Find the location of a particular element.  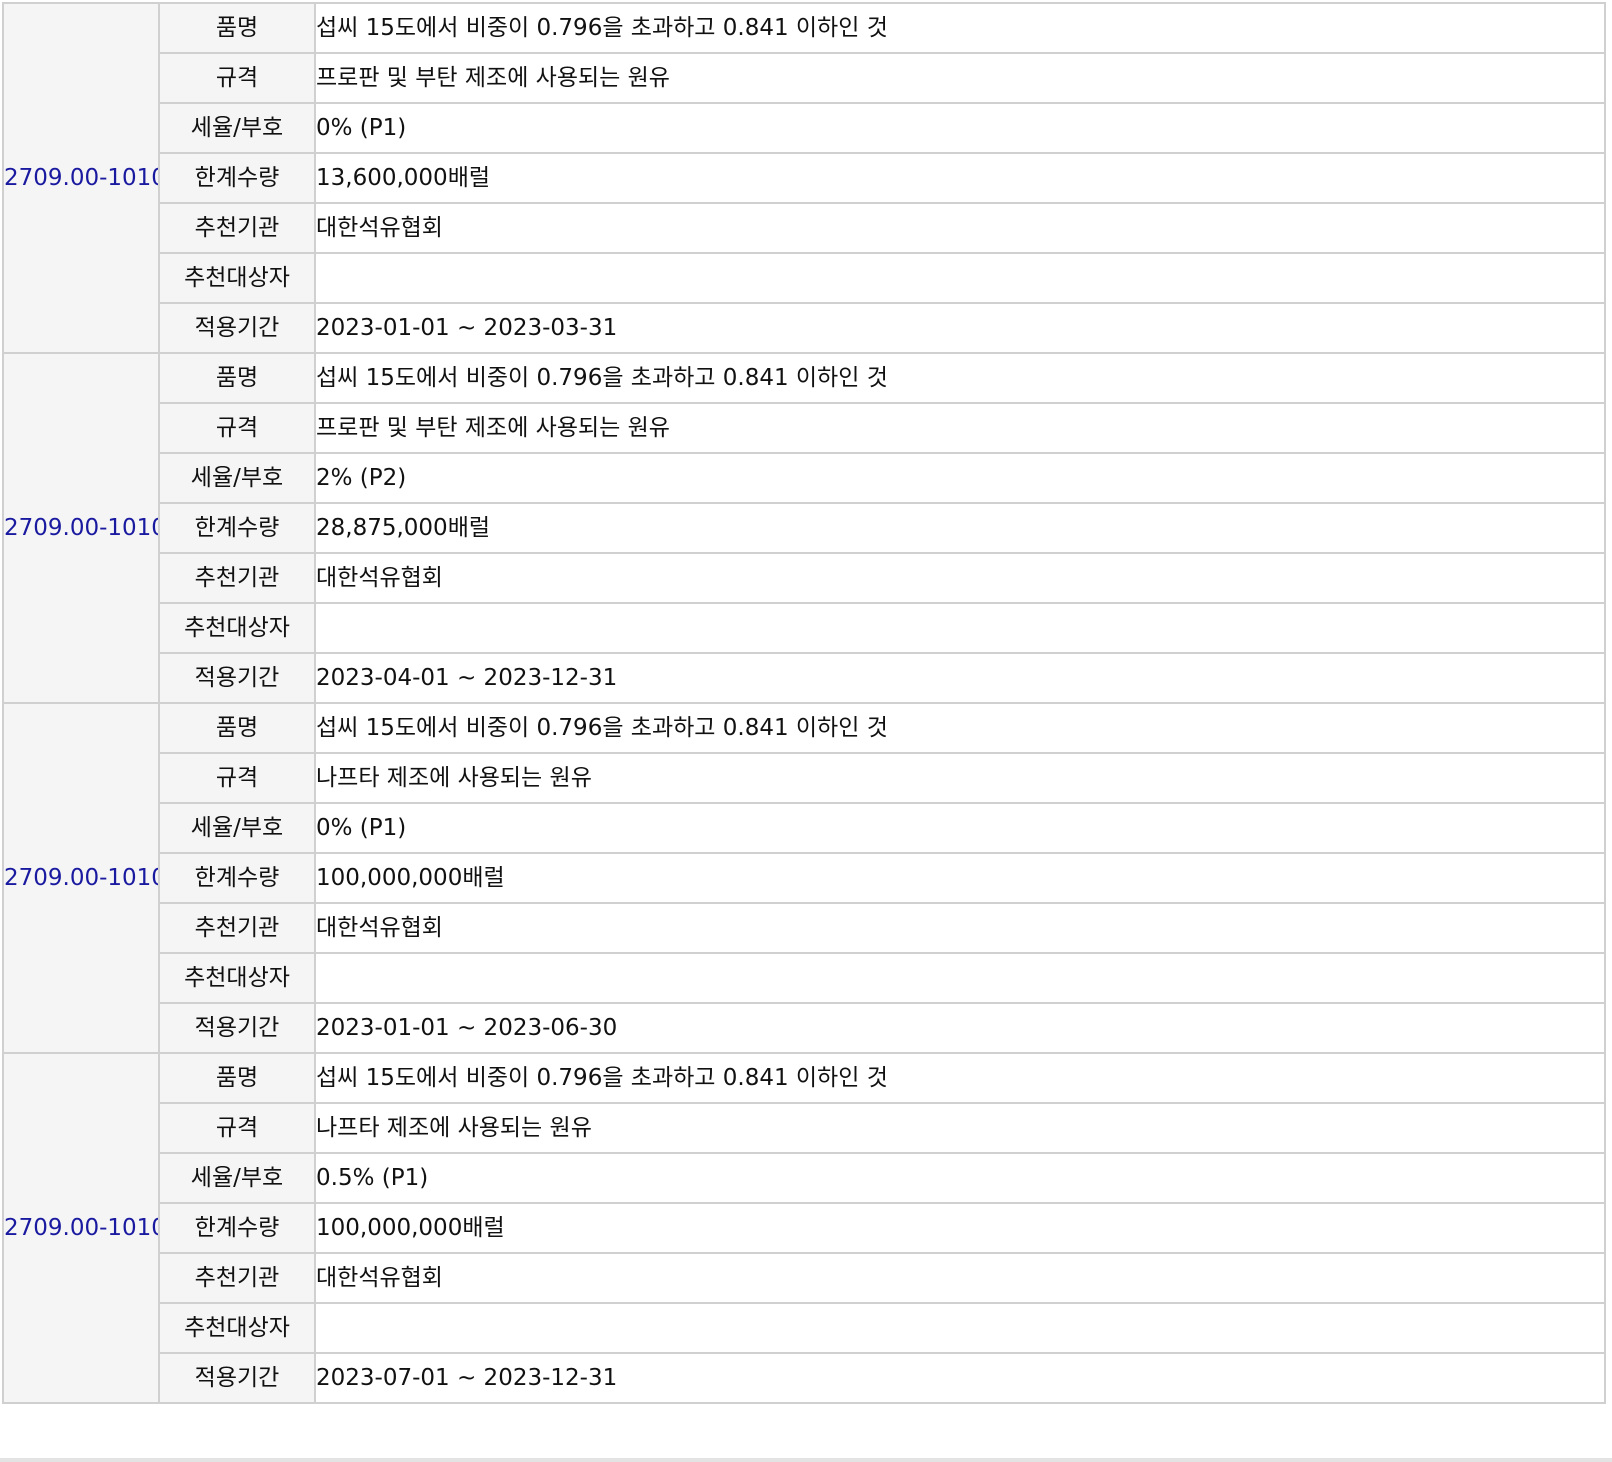

table-row: 세율/부호 0.5% (P1) is located at coordinates (804, 1178).